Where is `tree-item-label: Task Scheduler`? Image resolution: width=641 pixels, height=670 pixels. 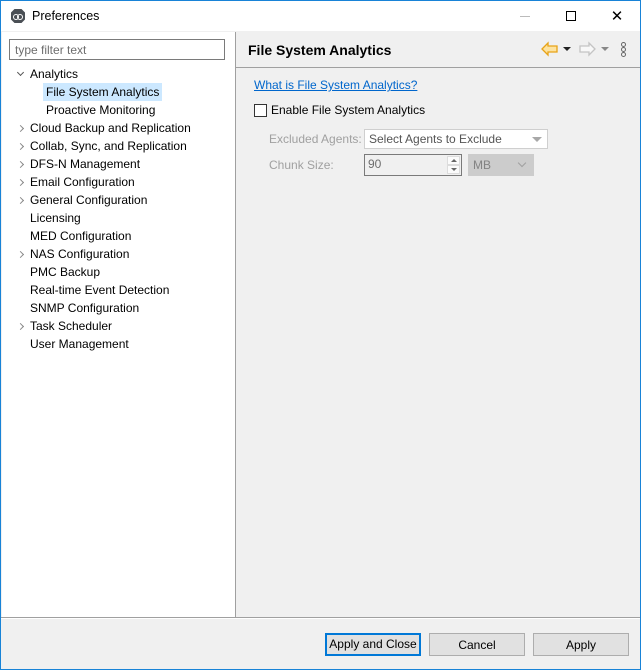
tree-item-label: Task Scheduler is located at coordinates (71, 326).